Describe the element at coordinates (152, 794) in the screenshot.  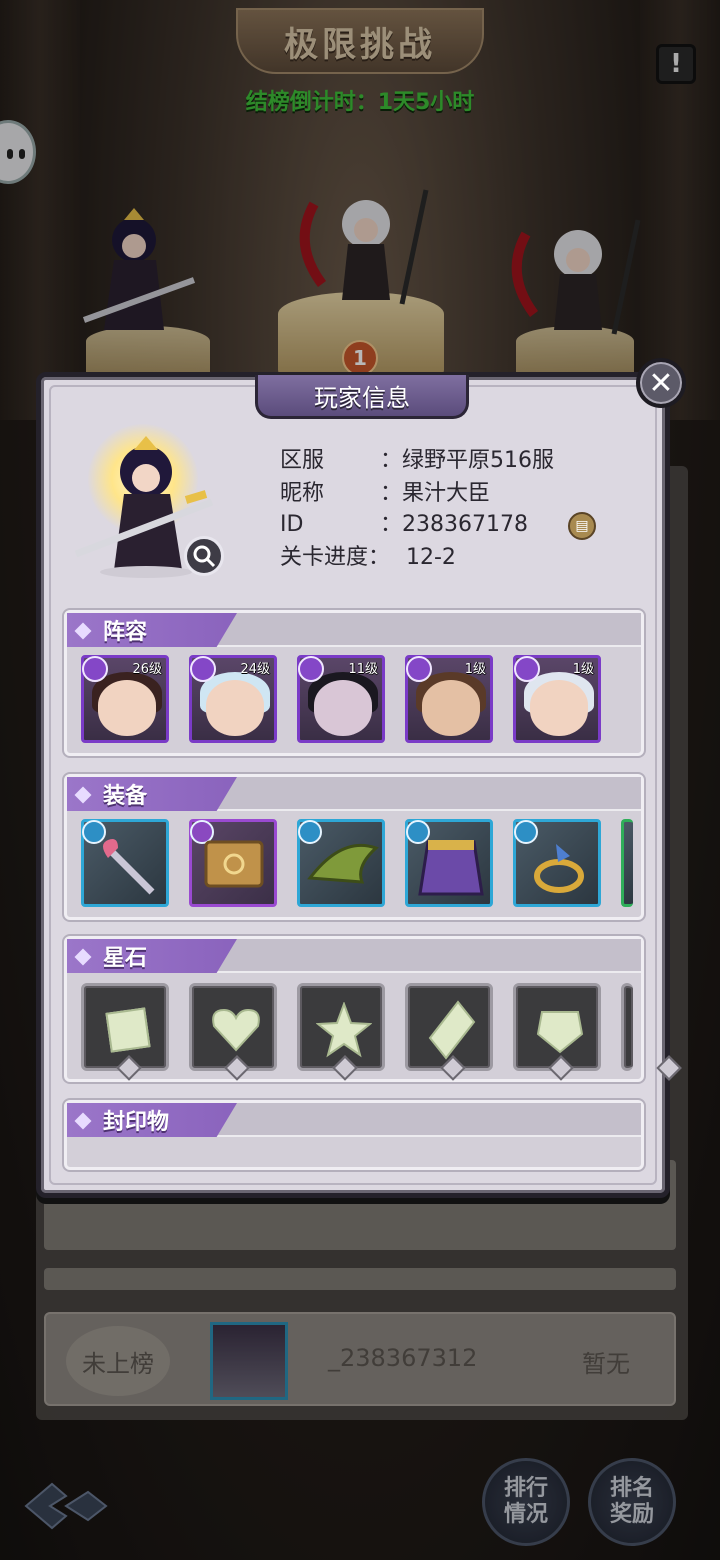
I see `equipment-tab: 装备` at that location.